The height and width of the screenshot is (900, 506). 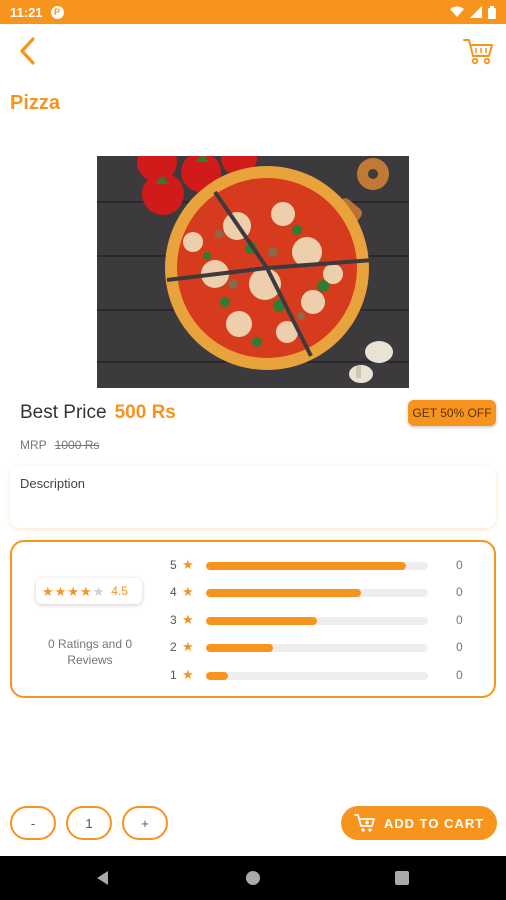 I want to click on rating-bar-row: 2 ★ 0, so click(x=316, y=646).